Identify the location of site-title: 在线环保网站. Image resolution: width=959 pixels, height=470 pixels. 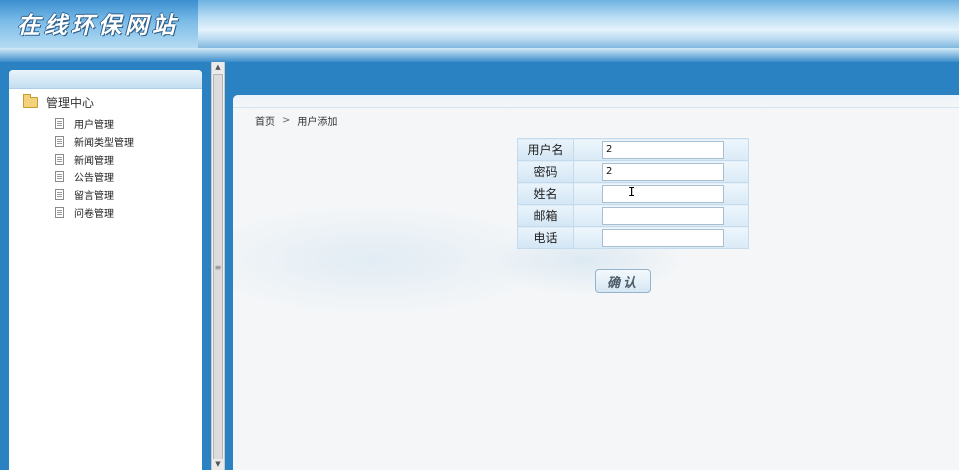
(98, 25).